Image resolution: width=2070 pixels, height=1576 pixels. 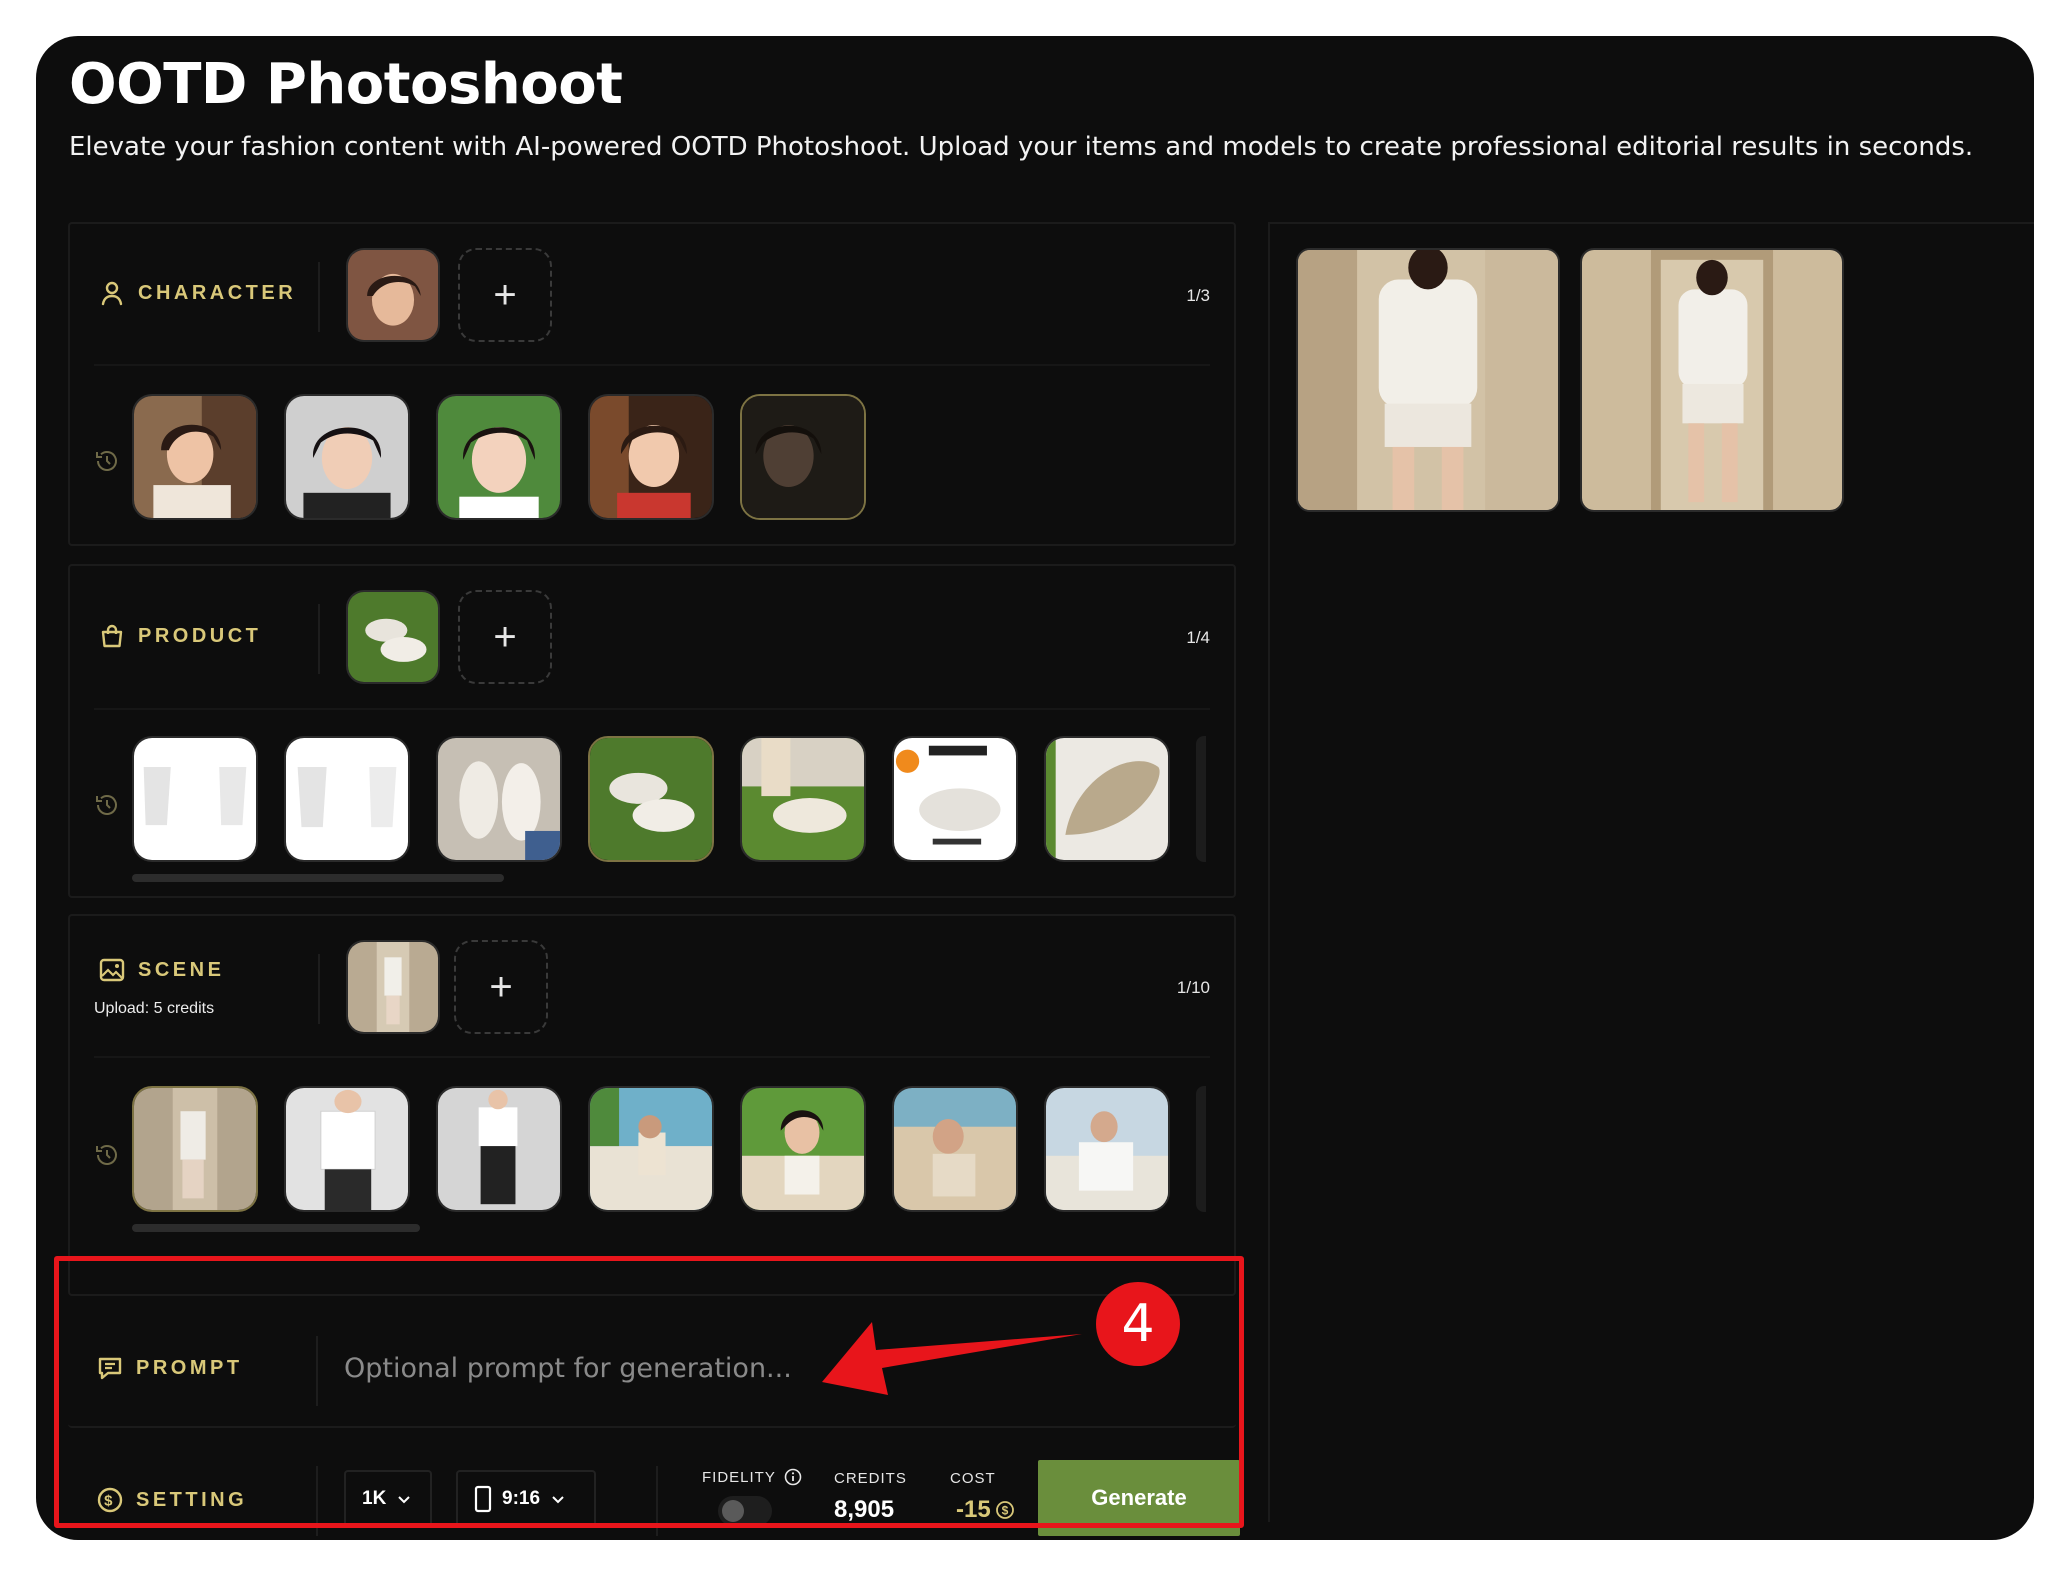 I want to click on character-label: CHARACTER, so click(x=217, y=292).